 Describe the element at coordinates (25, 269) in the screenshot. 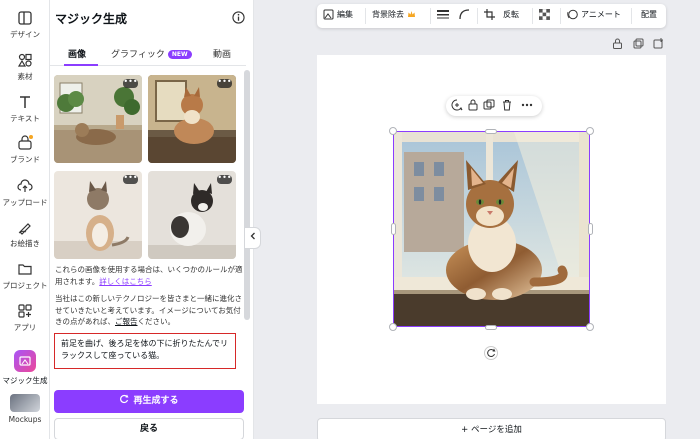

I see `folder-icon` at that location.